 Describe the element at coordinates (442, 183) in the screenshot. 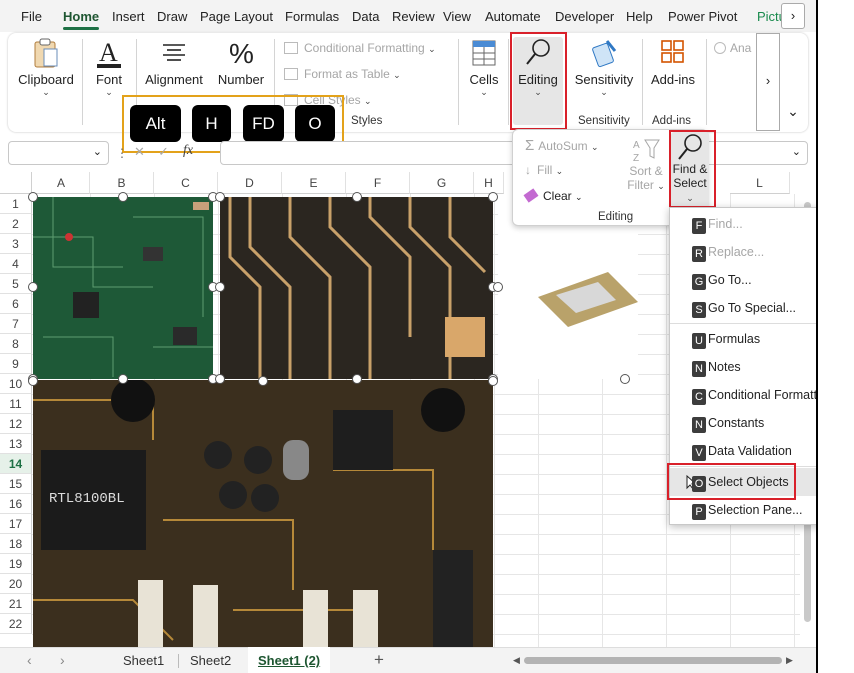

I see `column-header-g: G` at that location.